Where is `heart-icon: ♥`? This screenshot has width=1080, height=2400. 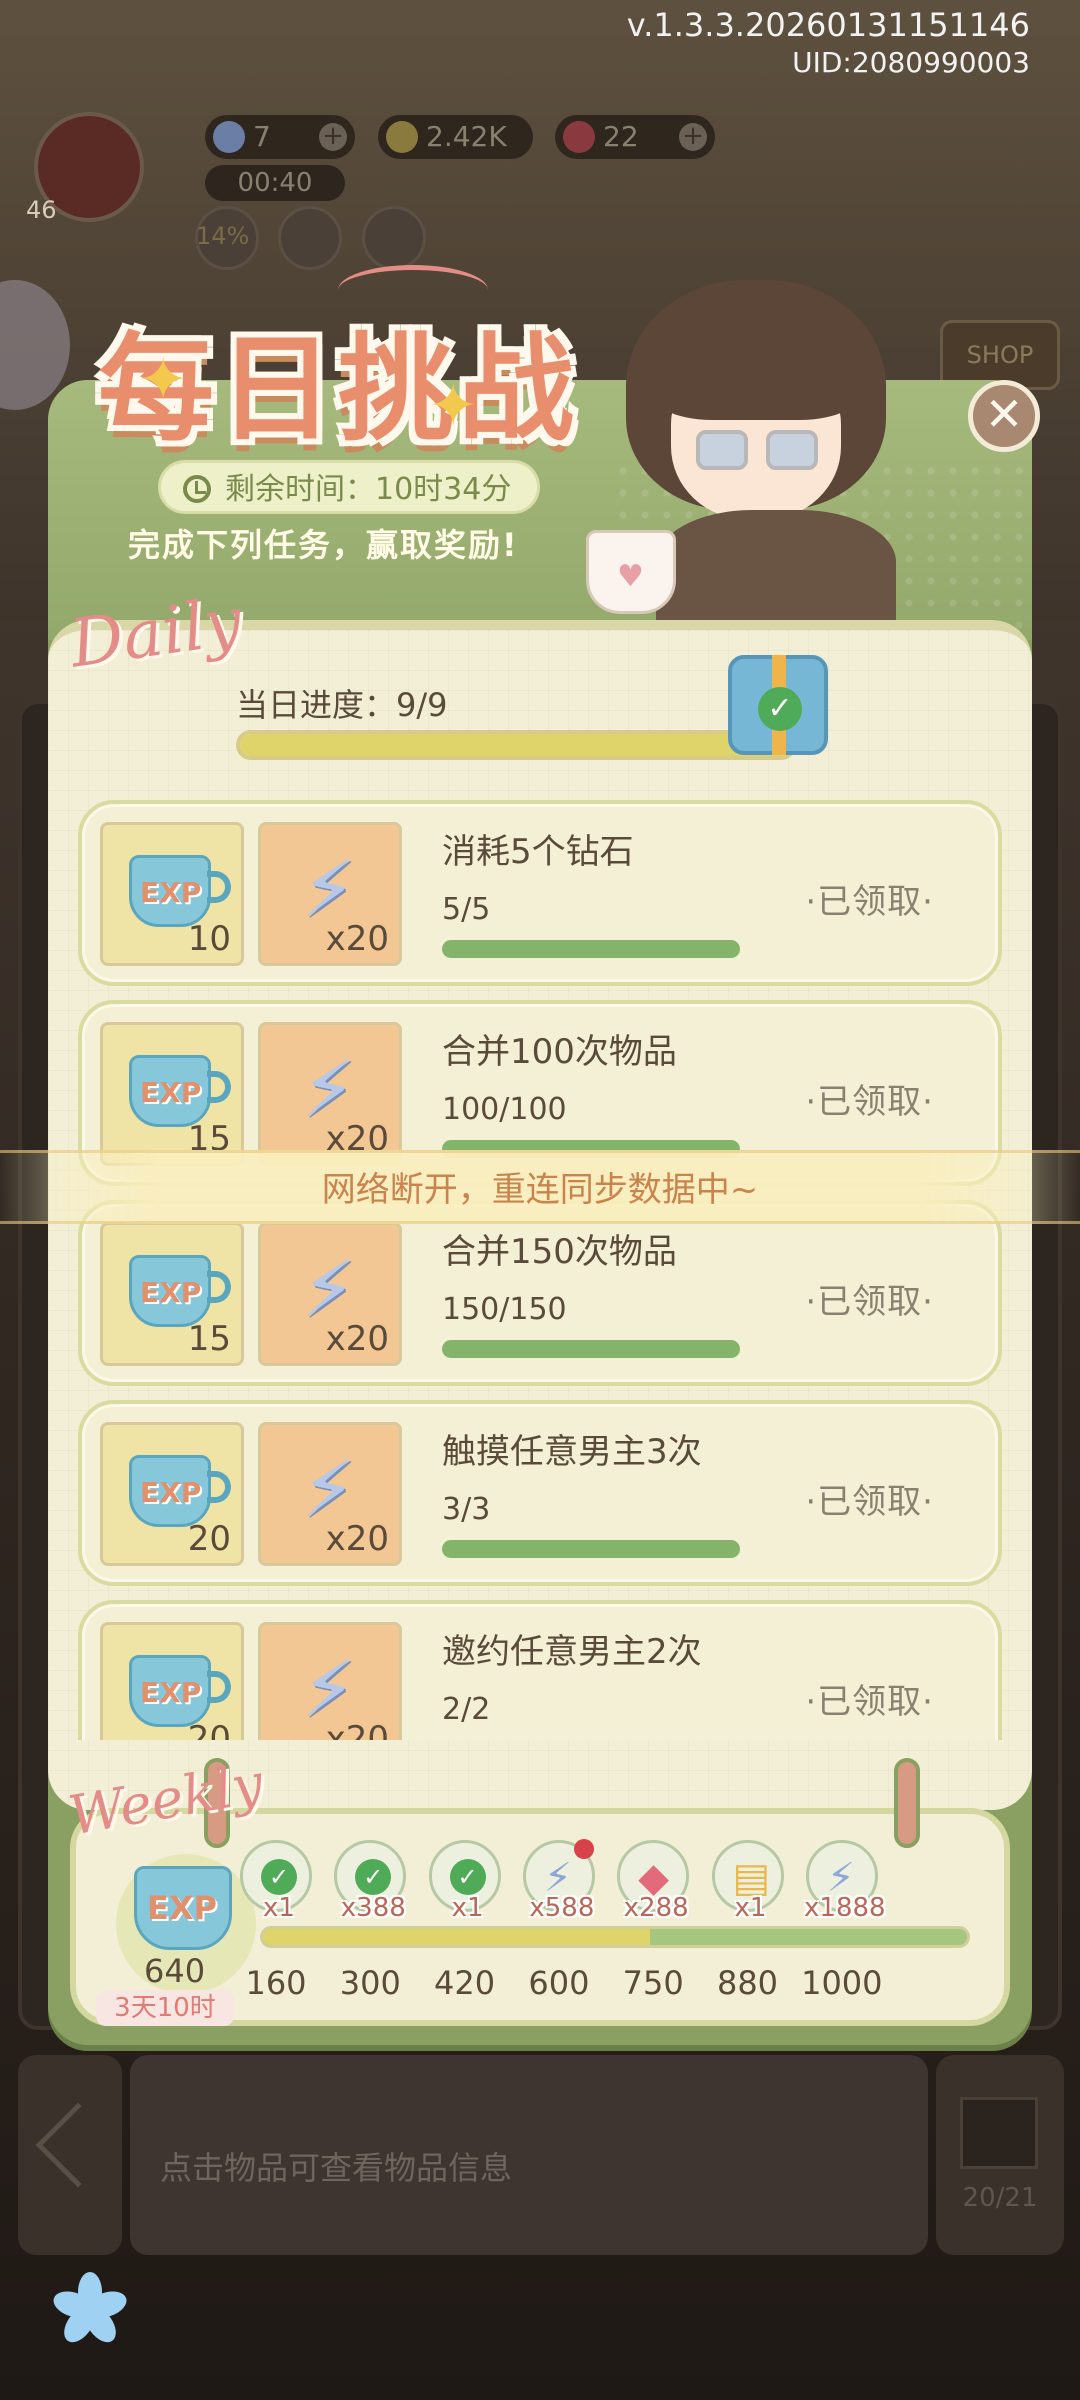 heart-icon: ♥ is located at coordinates (630, 576).